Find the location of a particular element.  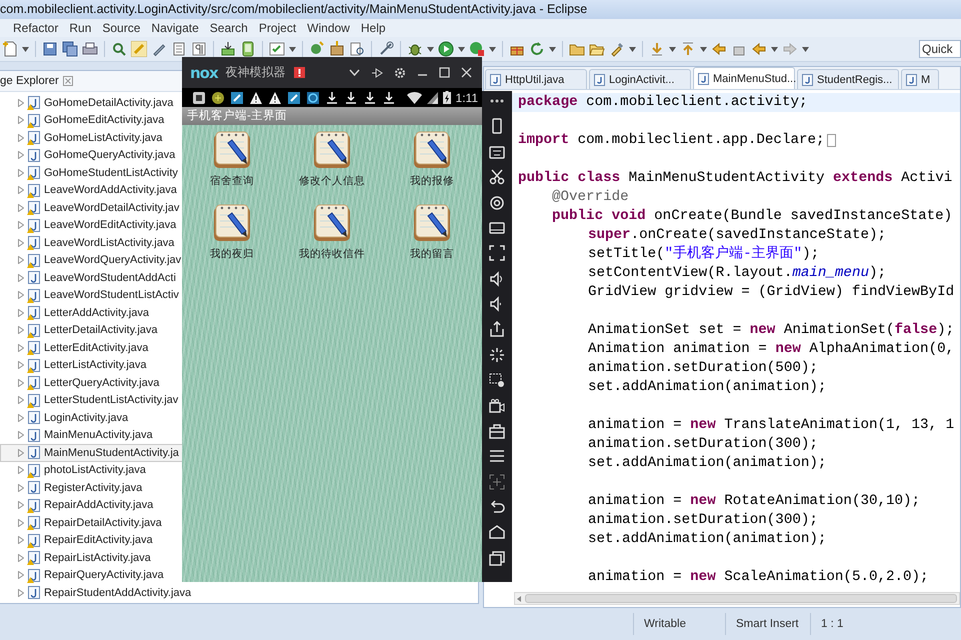

maximize-icon is located at coordinates (444, 72).